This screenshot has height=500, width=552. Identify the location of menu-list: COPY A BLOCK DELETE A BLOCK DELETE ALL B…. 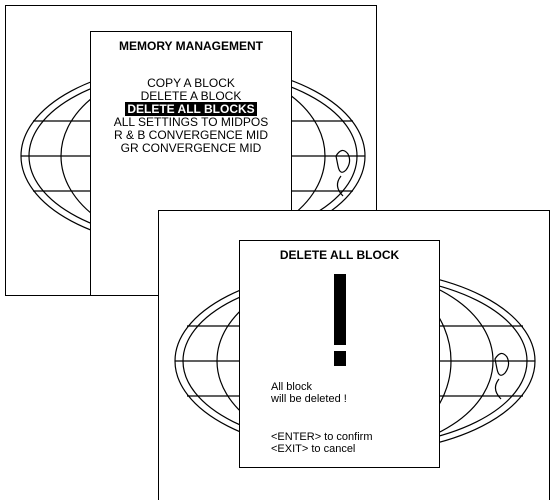
(191, 116).